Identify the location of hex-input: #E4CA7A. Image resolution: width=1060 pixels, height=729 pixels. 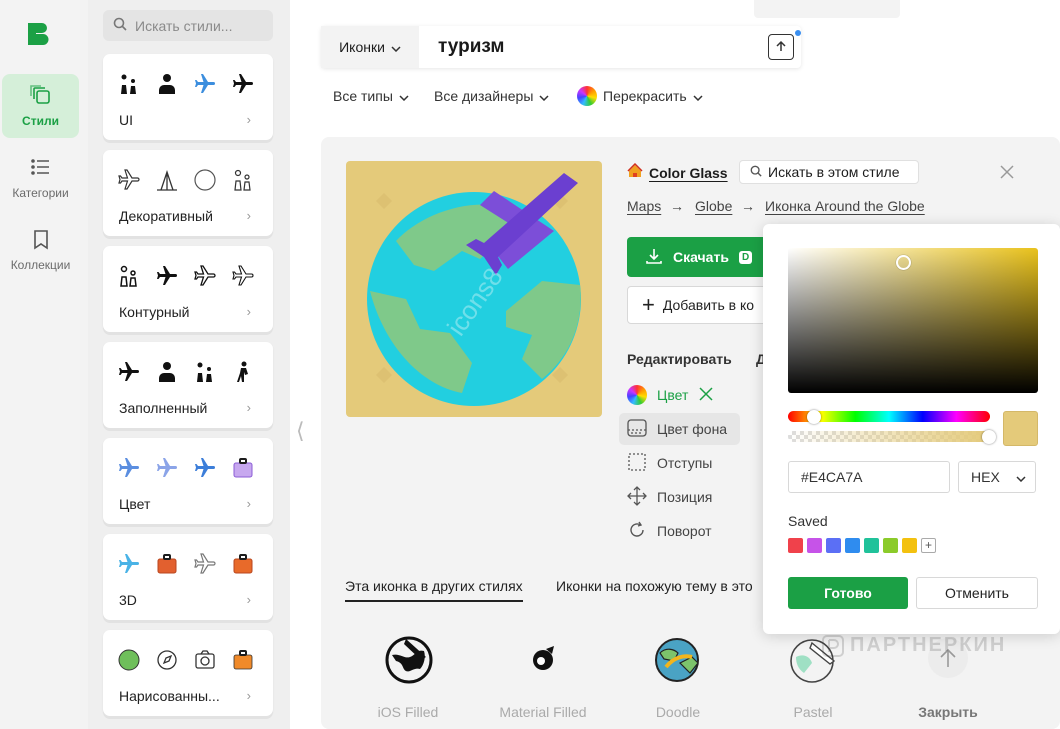
(869, 477).